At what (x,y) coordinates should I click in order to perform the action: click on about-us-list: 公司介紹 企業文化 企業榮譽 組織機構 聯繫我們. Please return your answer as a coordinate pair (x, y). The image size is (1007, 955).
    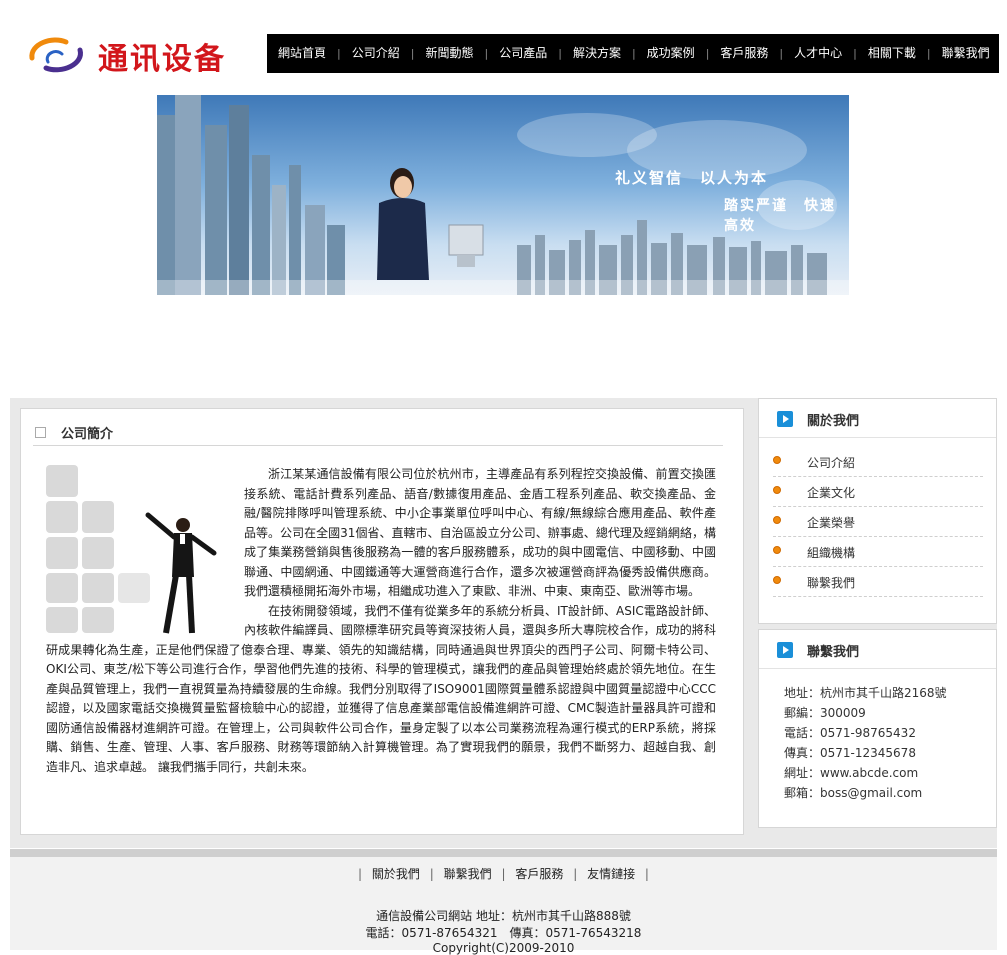
    Looking at the image, I should click on (878, 522).